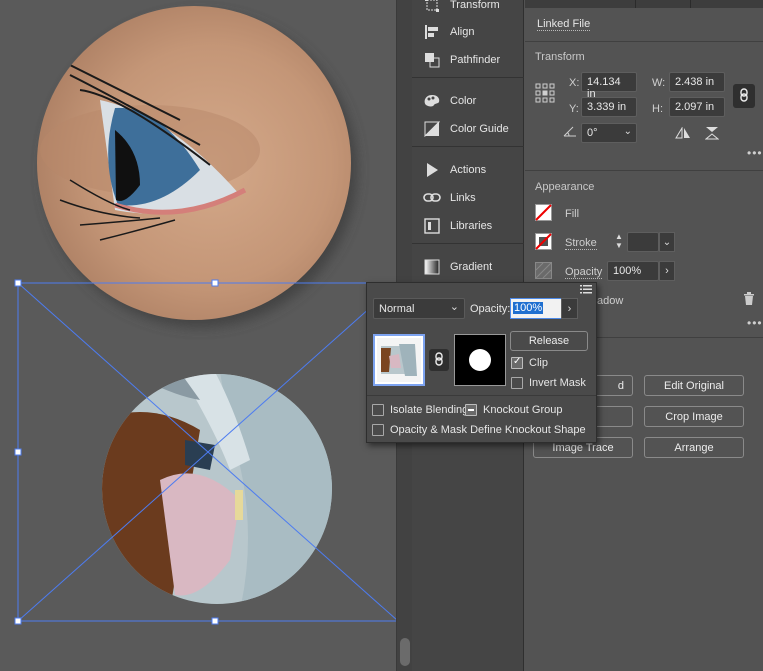  I want to click on mask-link-button, so click(439, 360).